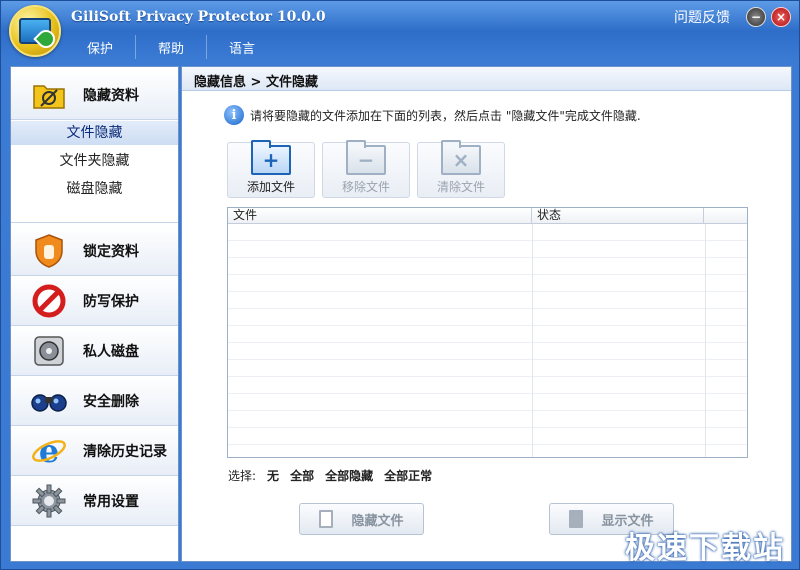 Image resolution: width=800 pixels, height=570 pixels. Describe the element at coordinates (377, 521) in the screenshot. I see `hide-files-label: 隐藏文件` at that location.